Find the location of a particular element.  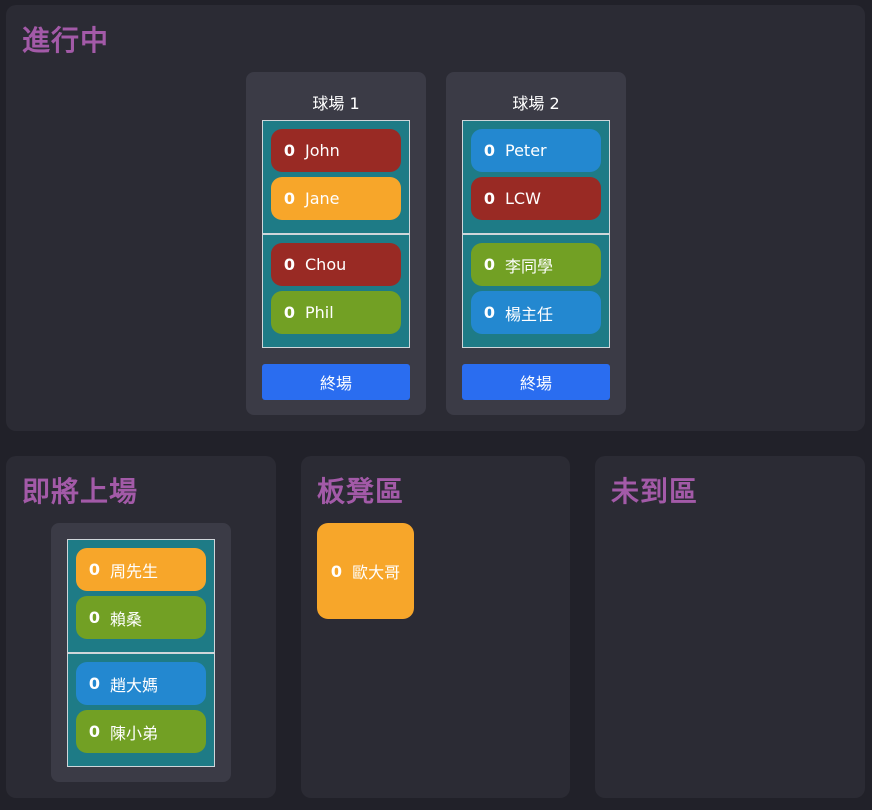

upcoming-panel: 即將上場 0 周先生 0 賴桑 0 趙大媽 0 陳小弟 is located at coordinates (141, 627).